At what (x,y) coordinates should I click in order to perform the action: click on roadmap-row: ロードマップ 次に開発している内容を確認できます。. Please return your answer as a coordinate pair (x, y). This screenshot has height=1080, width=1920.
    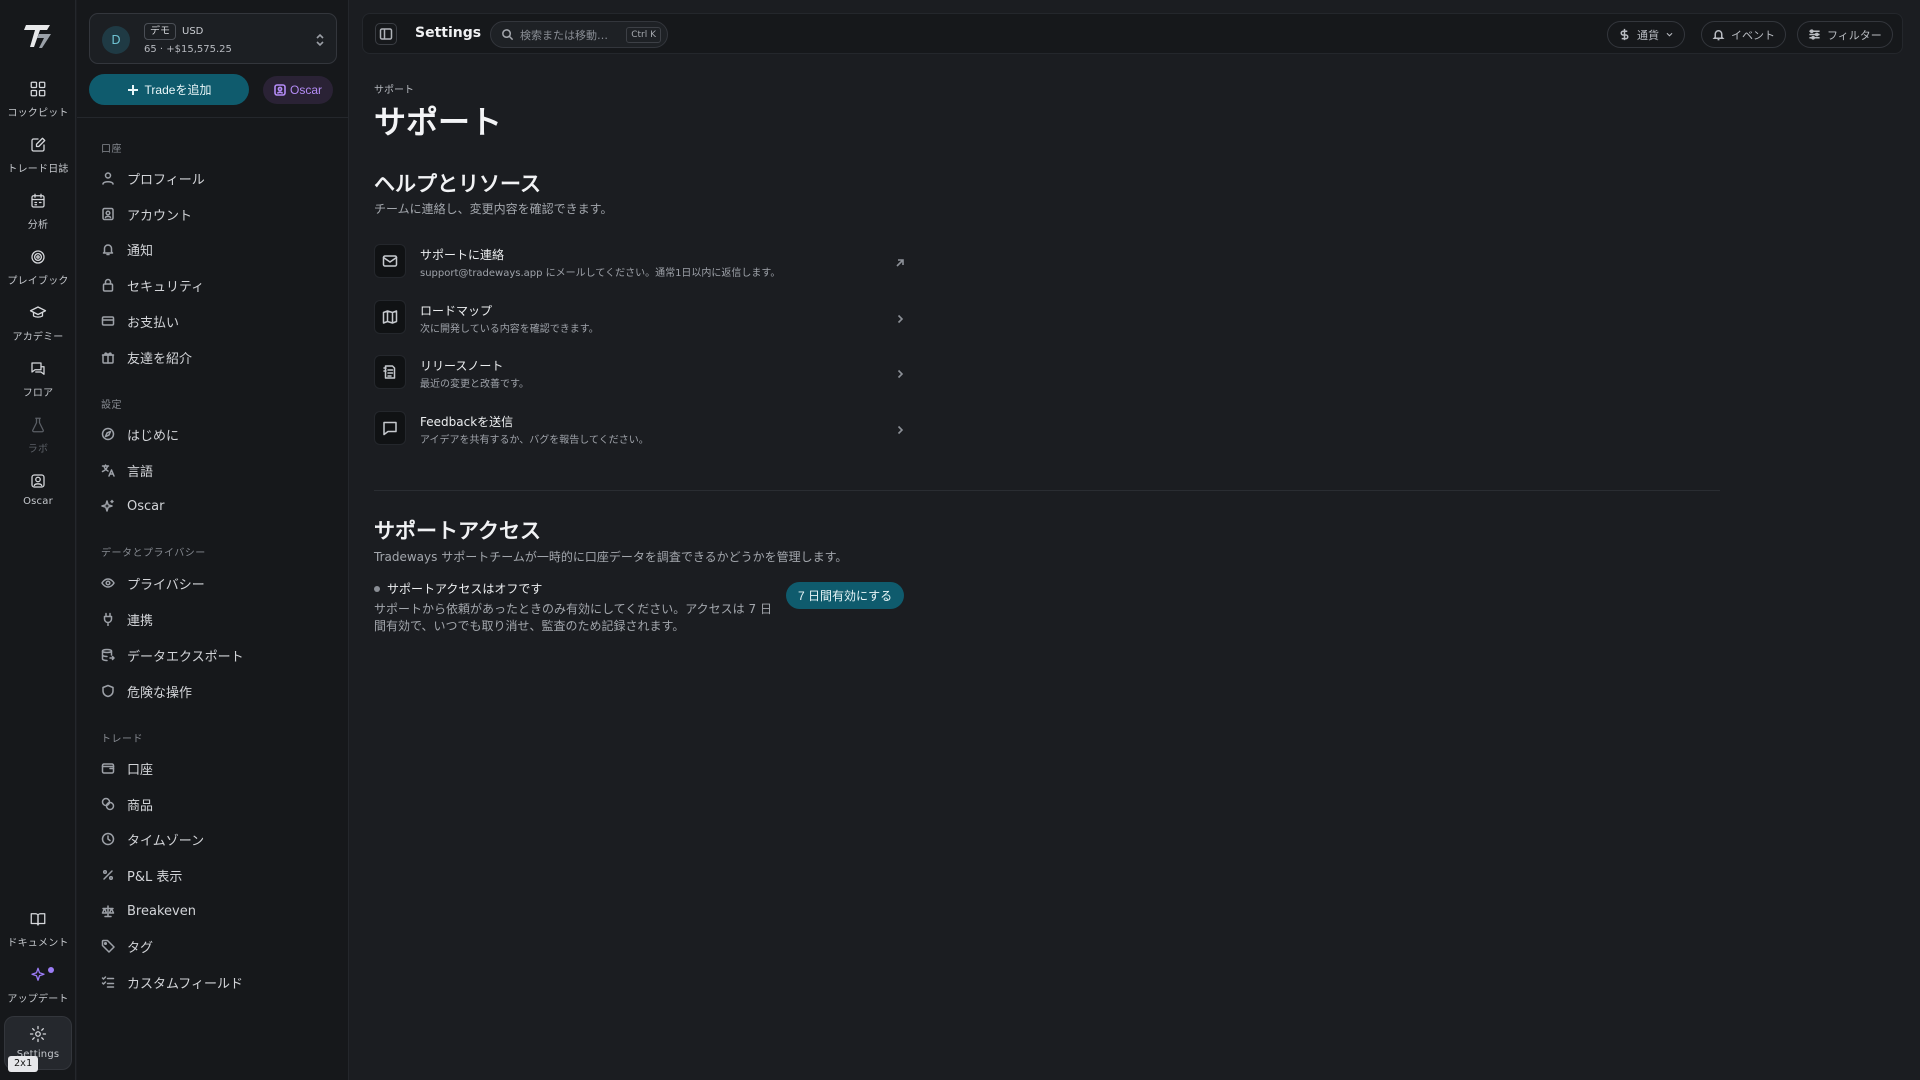
    Looking at the image, I should click on (642, 317).